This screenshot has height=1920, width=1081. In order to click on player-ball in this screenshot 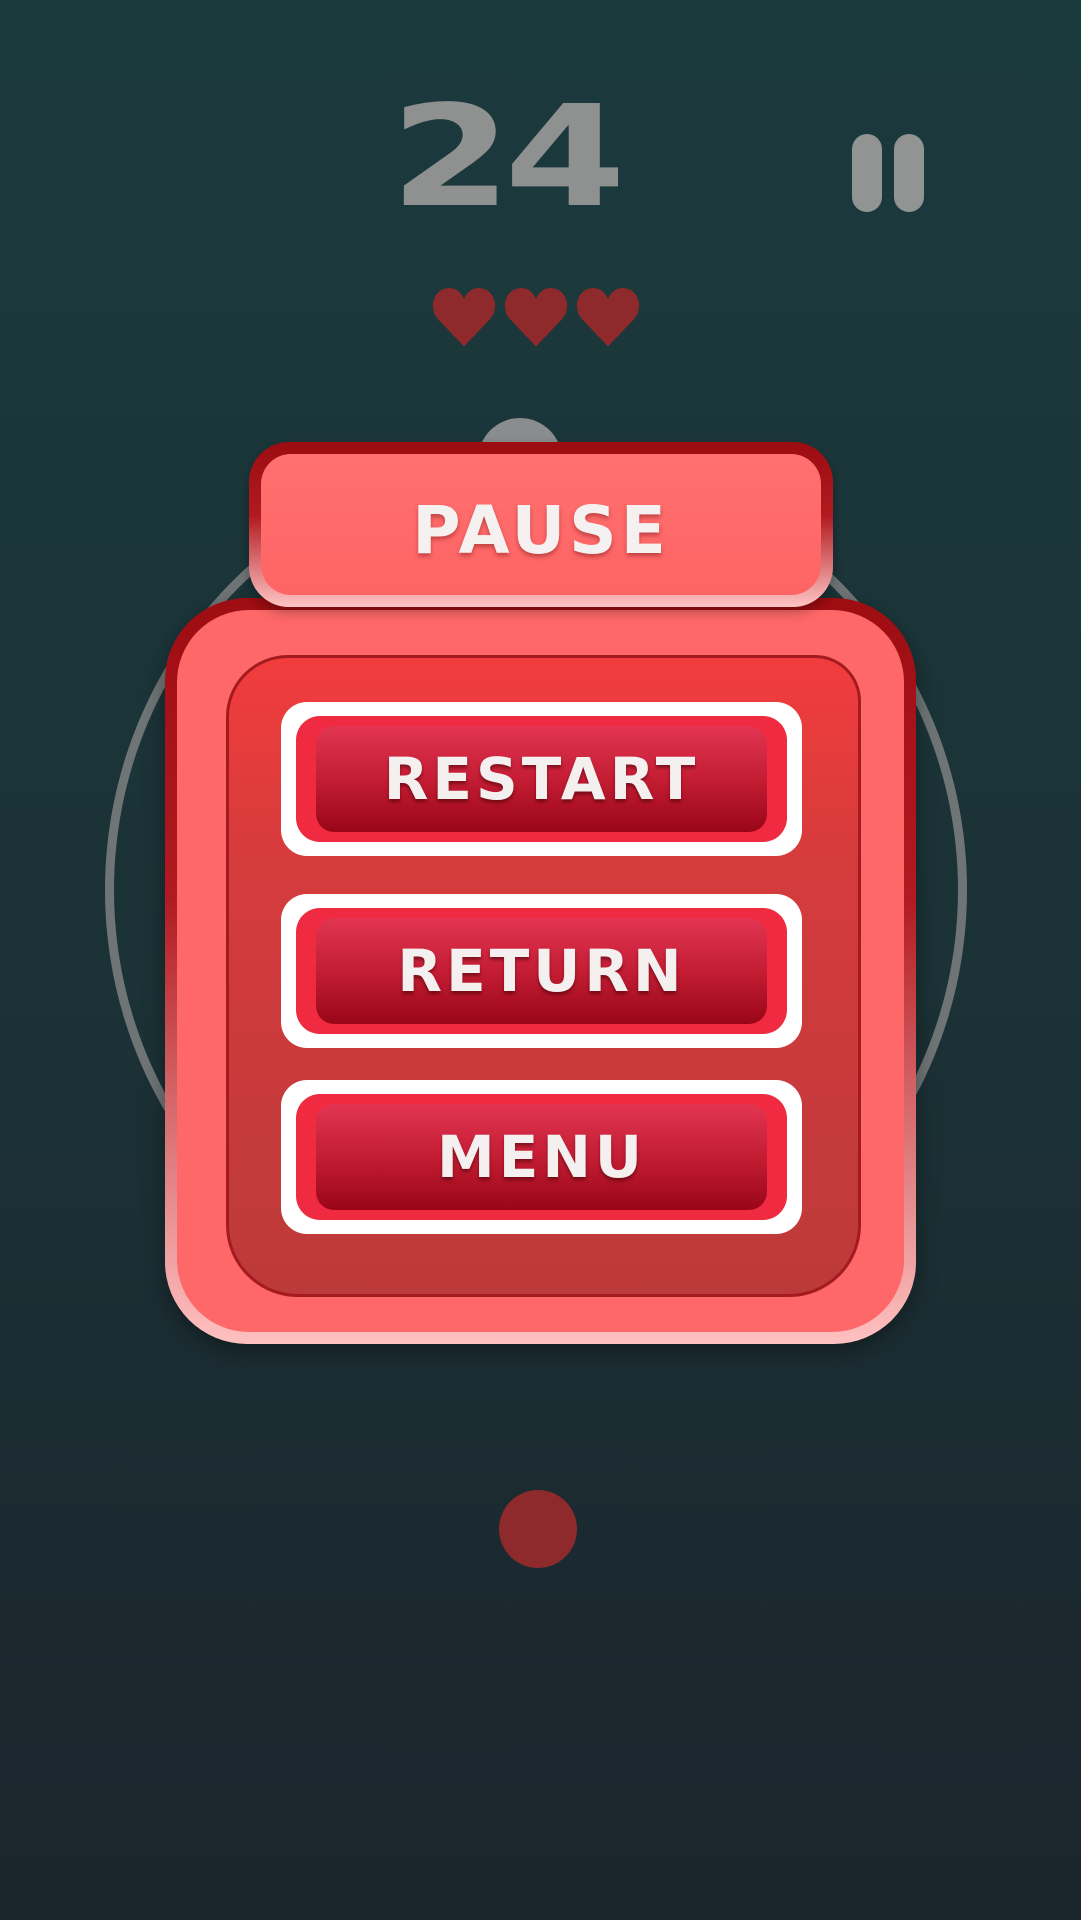, I will do `click(538, 1529)`.